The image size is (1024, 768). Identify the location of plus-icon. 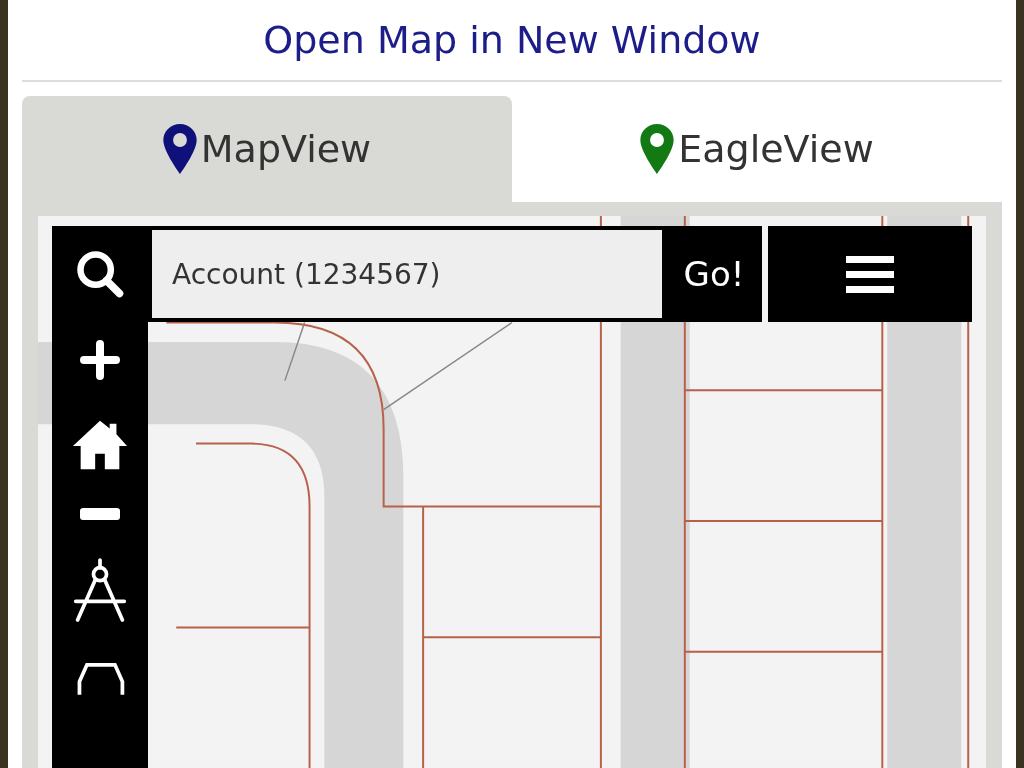
(100, 360).